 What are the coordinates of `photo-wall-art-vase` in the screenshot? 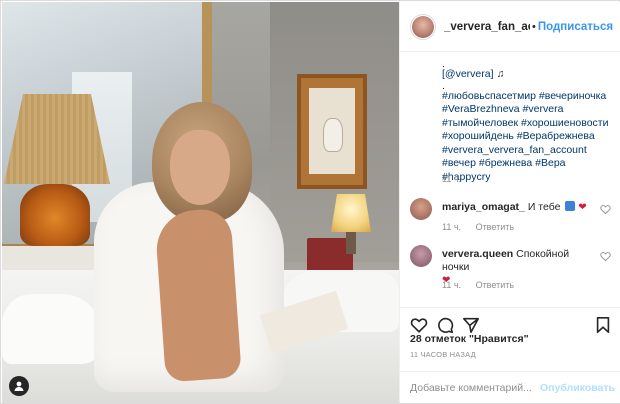 It's located at (333, 135).